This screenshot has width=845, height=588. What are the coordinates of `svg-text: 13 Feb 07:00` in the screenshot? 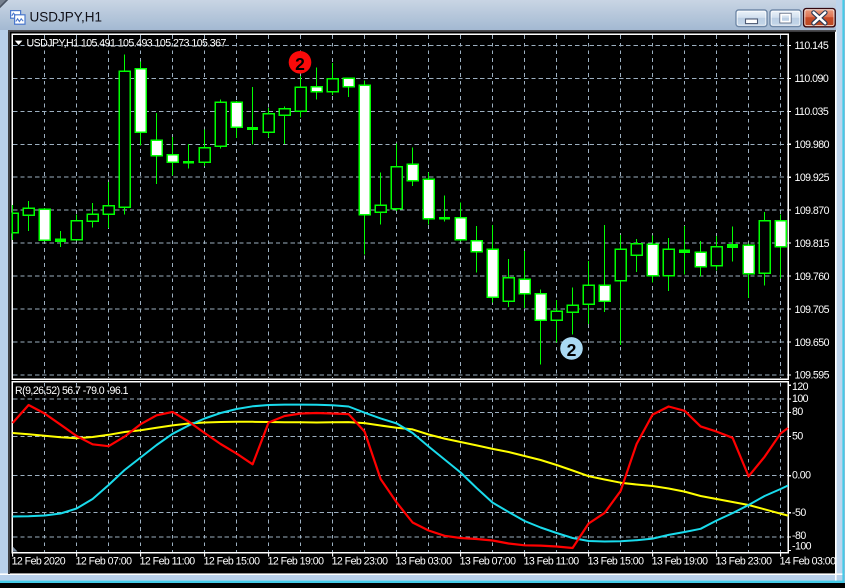 It's located at (488, 562).